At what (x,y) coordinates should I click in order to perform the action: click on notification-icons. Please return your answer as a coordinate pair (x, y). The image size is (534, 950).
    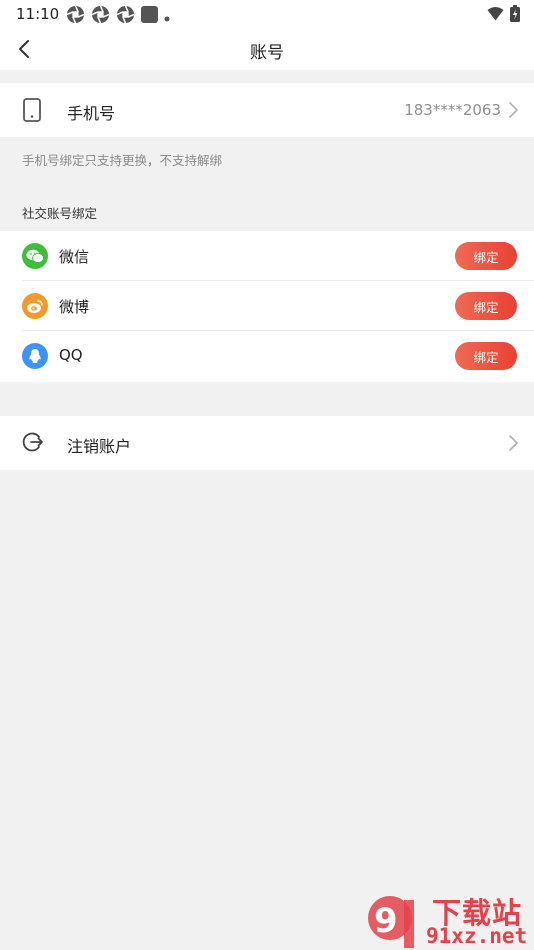
    Looking at the image, I should click on (121, 16).